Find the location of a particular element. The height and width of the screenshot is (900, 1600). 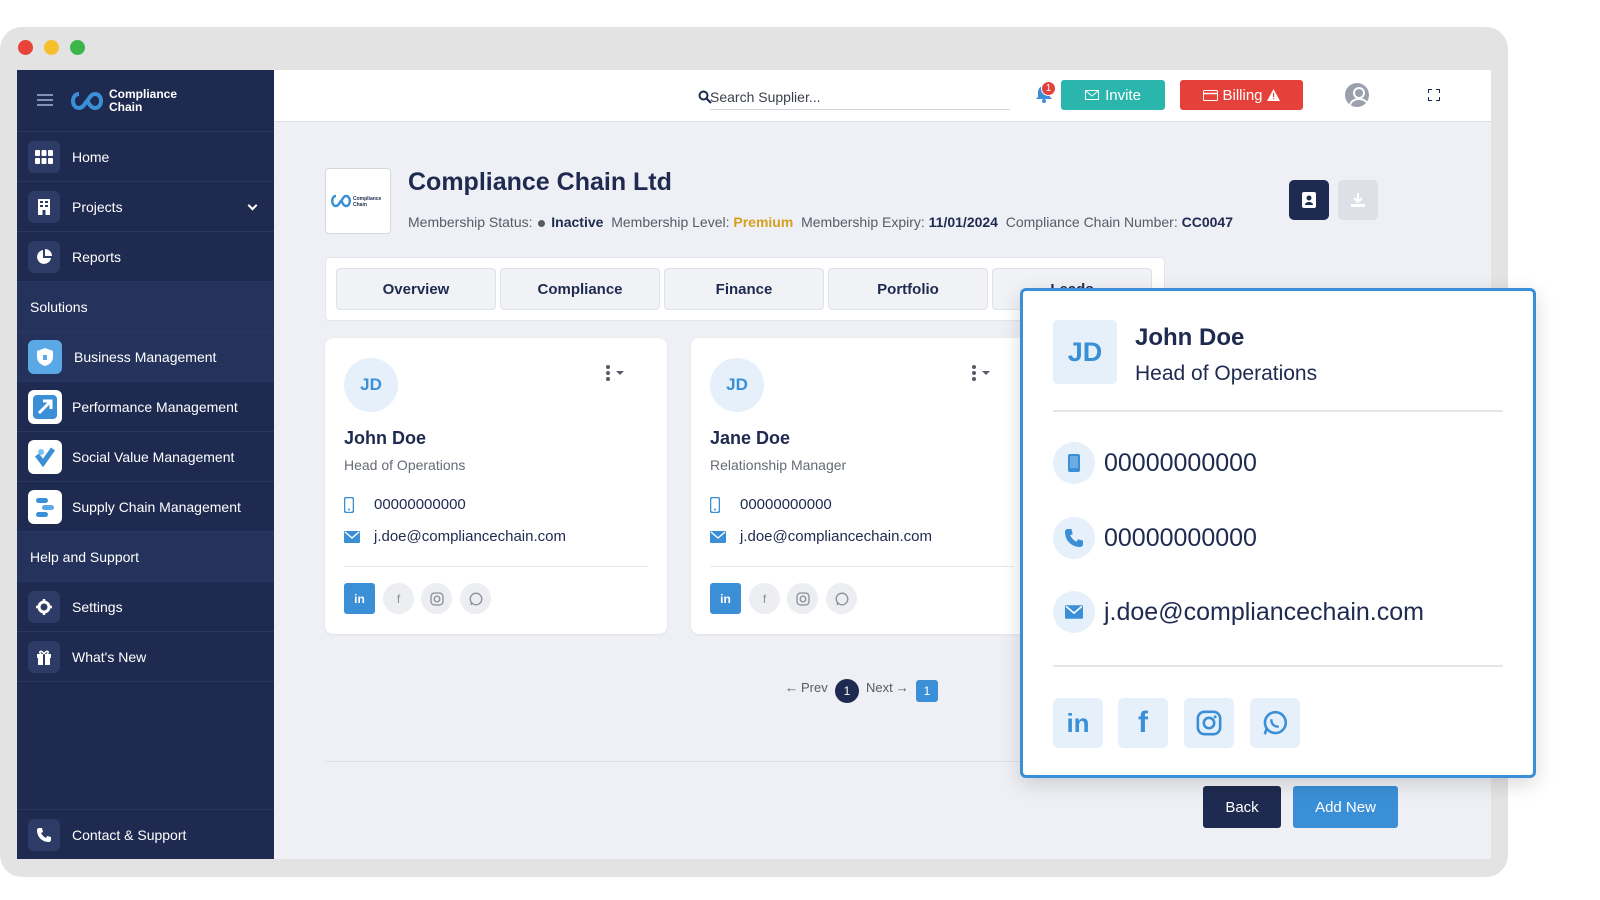

popup-email-row: j.doe@compliancechain.com is located at coordinates (1238, 612).